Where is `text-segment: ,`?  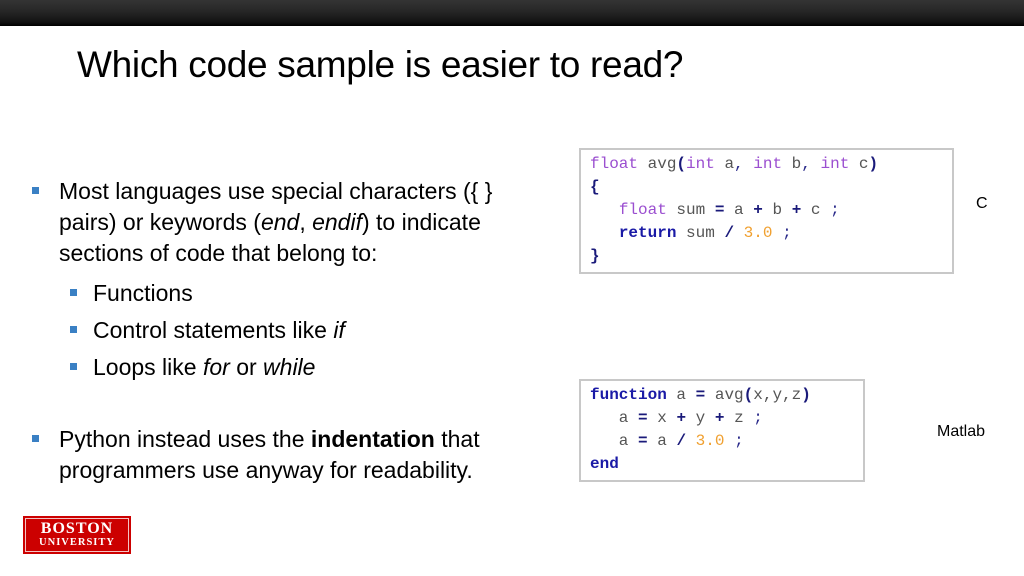
text-segment: , is located at coordinates (306, 222).